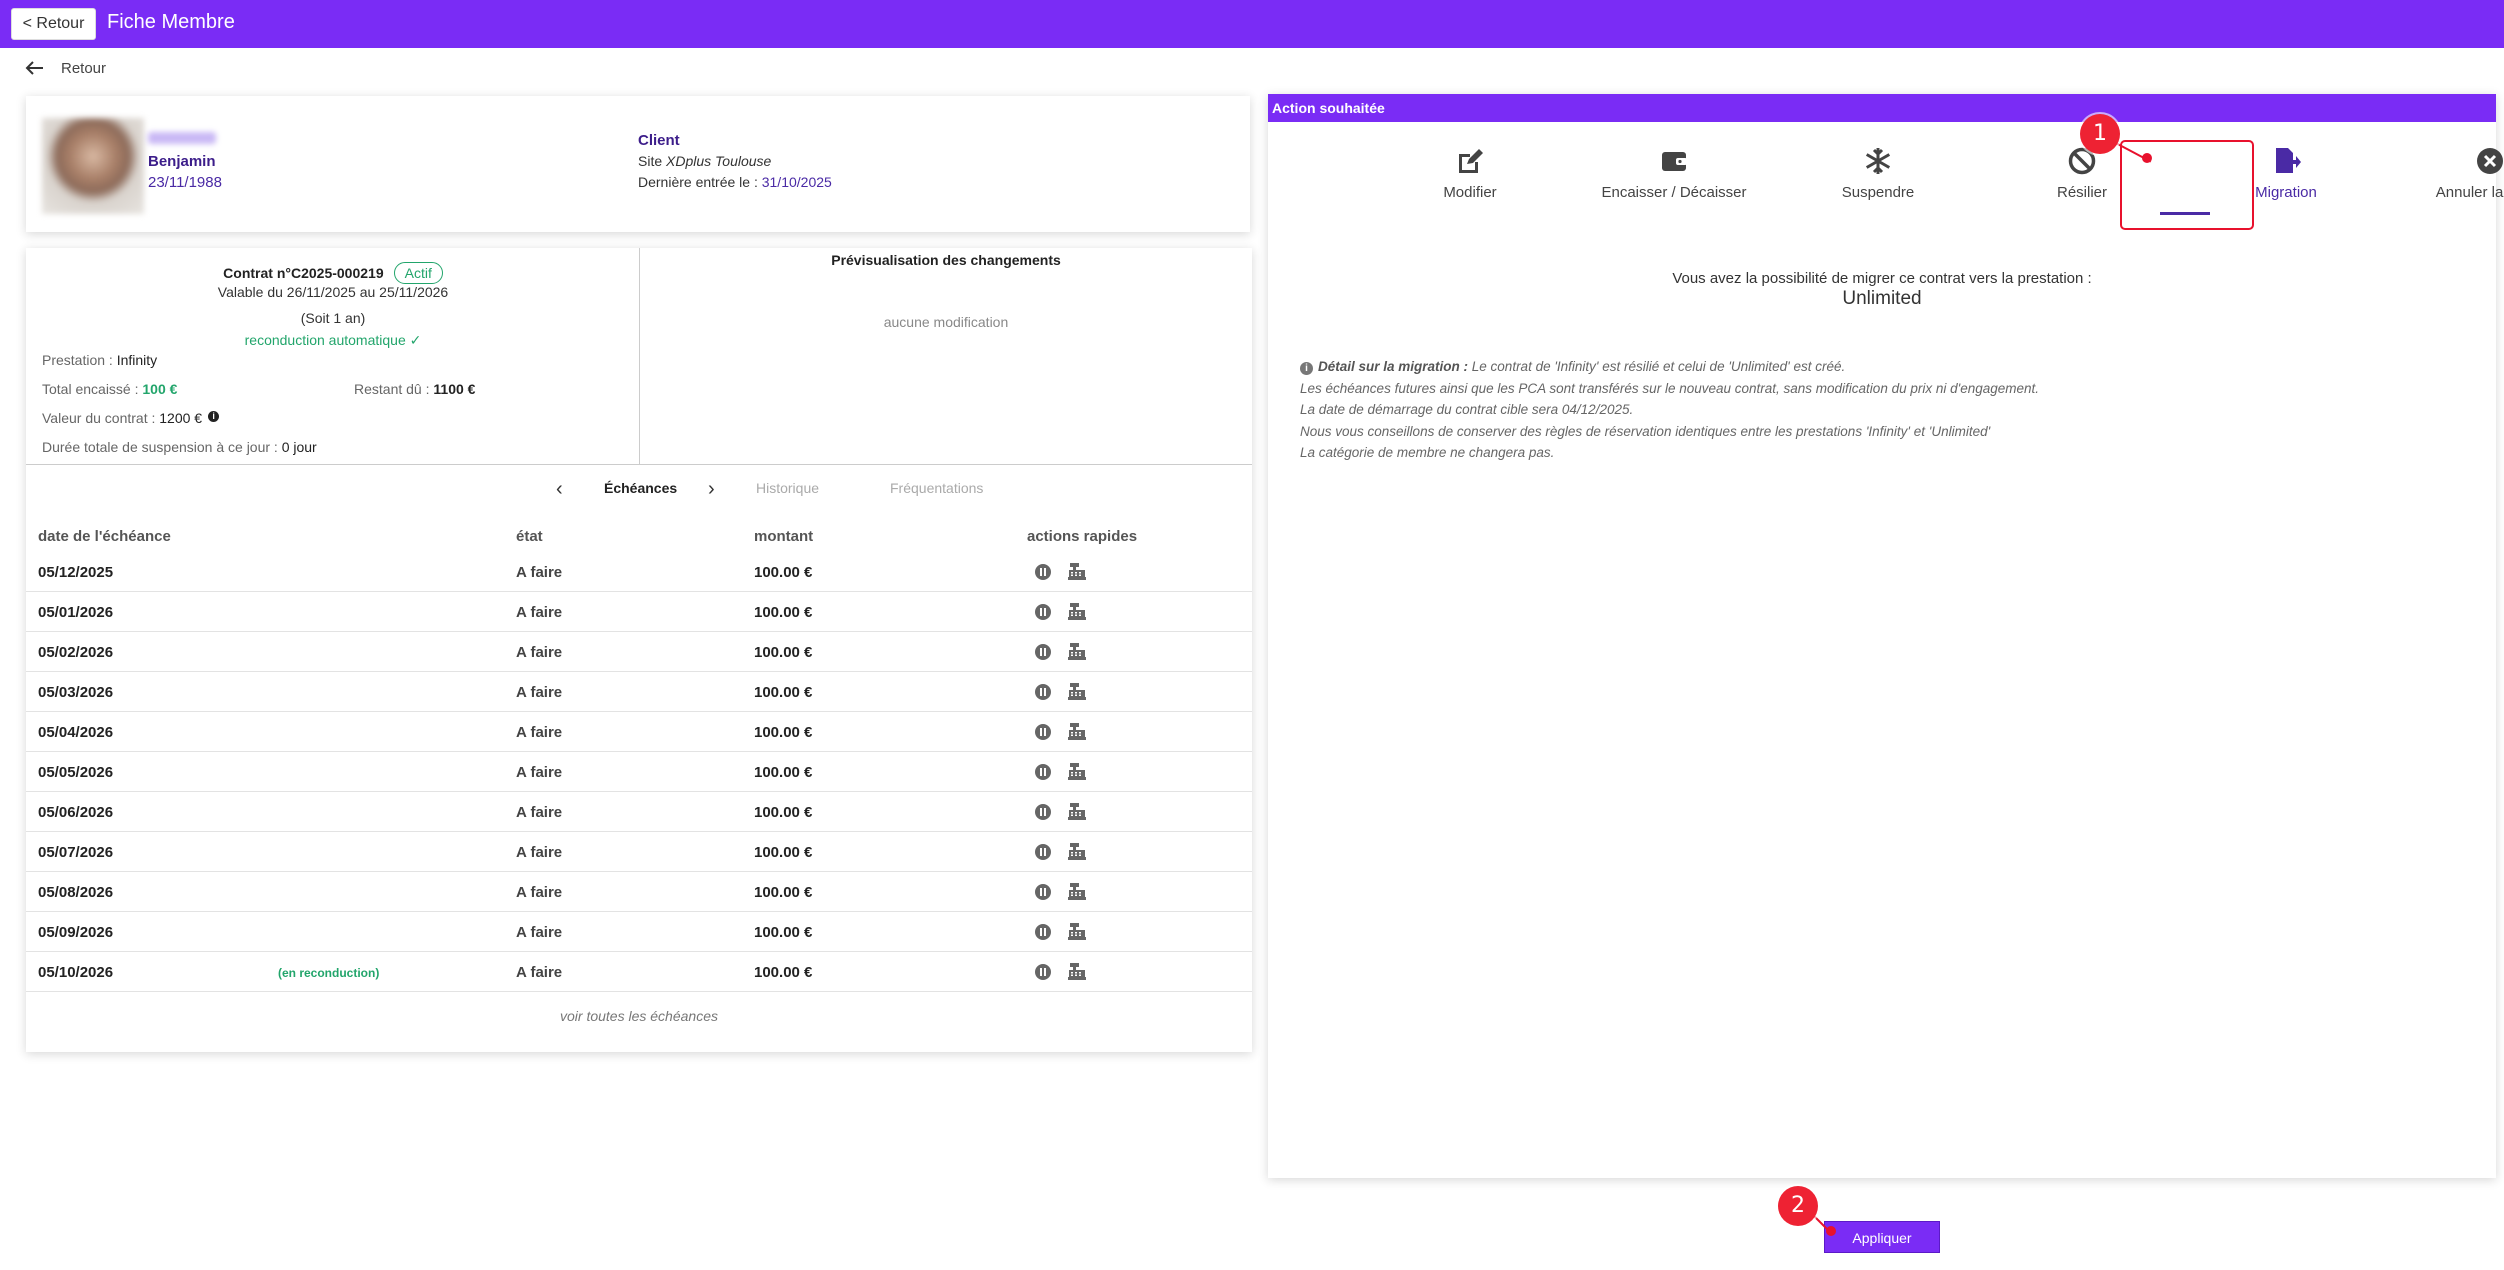  Describe the element at coordinates (639, 772) in the screenshot. I see `table-row: 05/05/2026 A faire 100.00 €` at that location.